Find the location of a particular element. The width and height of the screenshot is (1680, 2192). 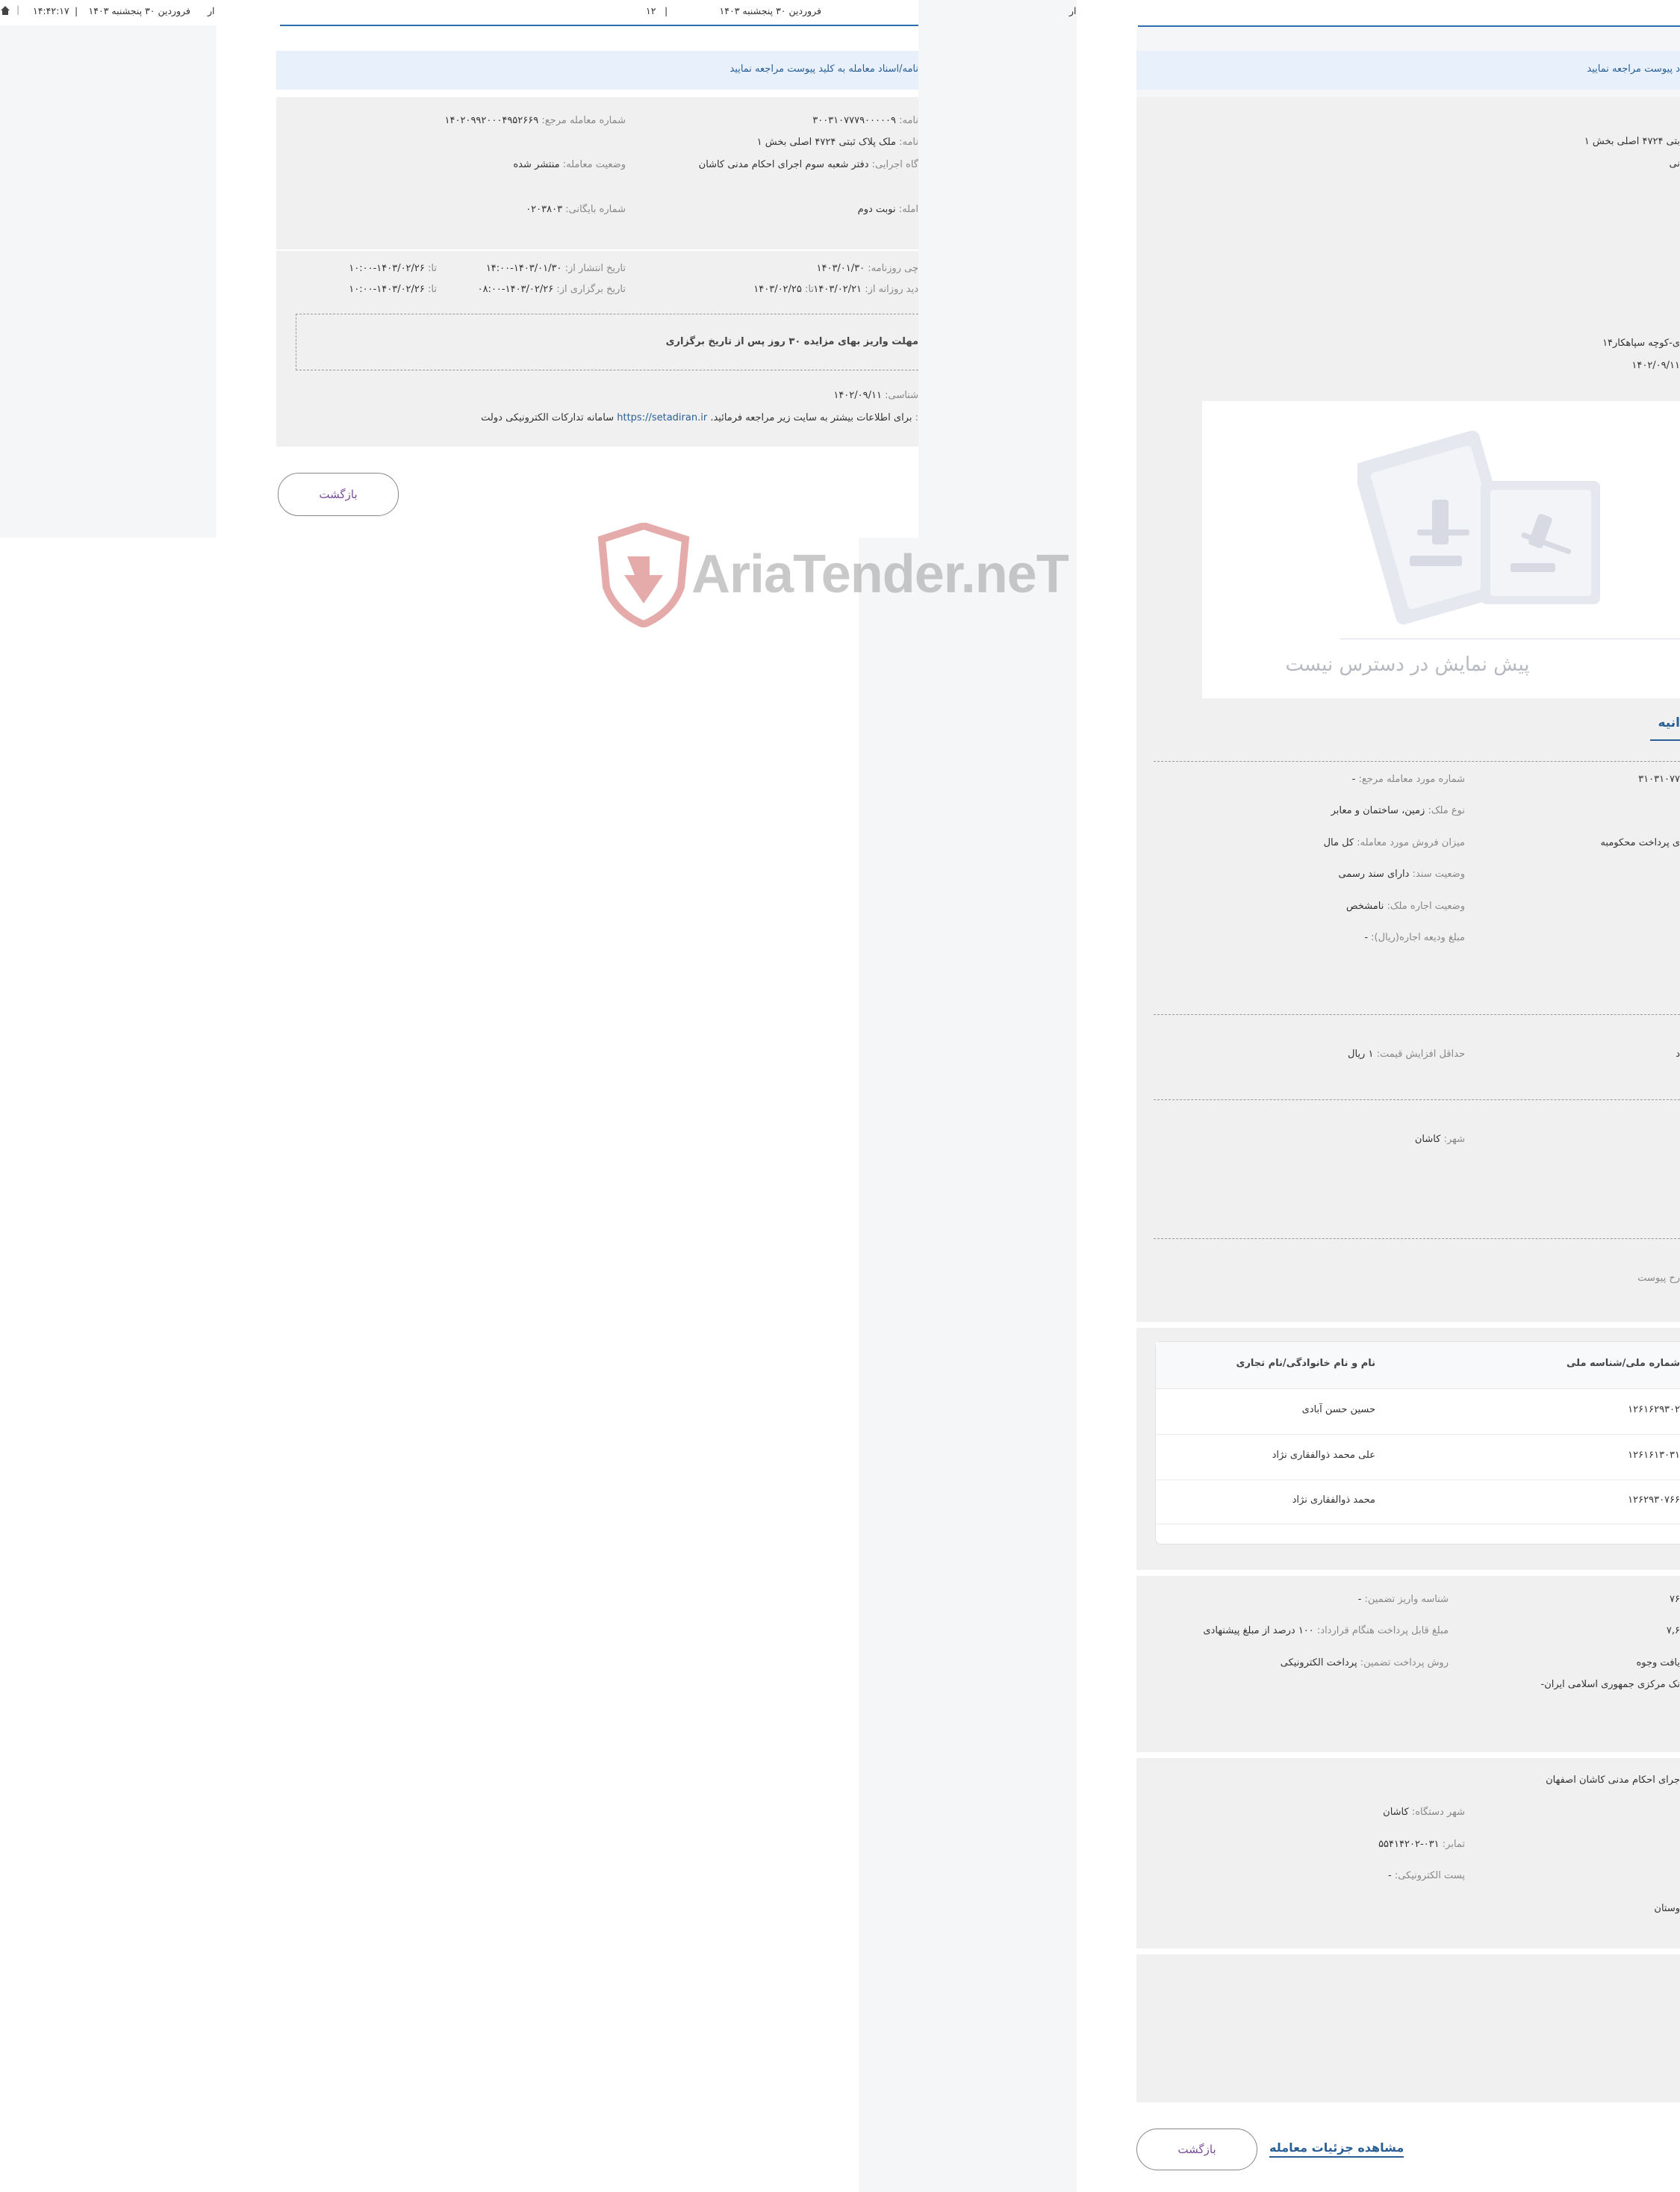

attach-label: رح پیوست is located at coordinates (1658, 1279).